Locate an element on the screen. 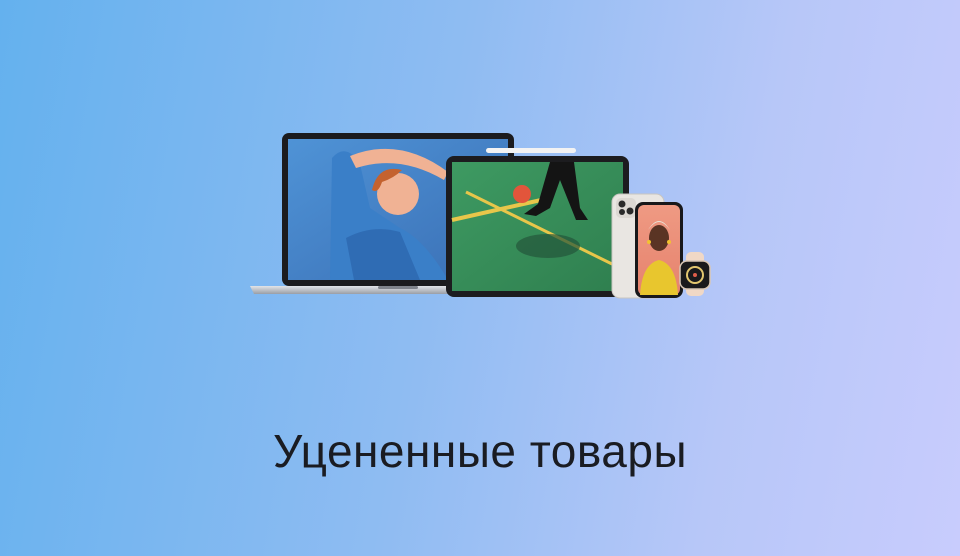 This screenshot has width=960, height=556. banner-title: Уцененные товары is located at coordinates (480, 451).